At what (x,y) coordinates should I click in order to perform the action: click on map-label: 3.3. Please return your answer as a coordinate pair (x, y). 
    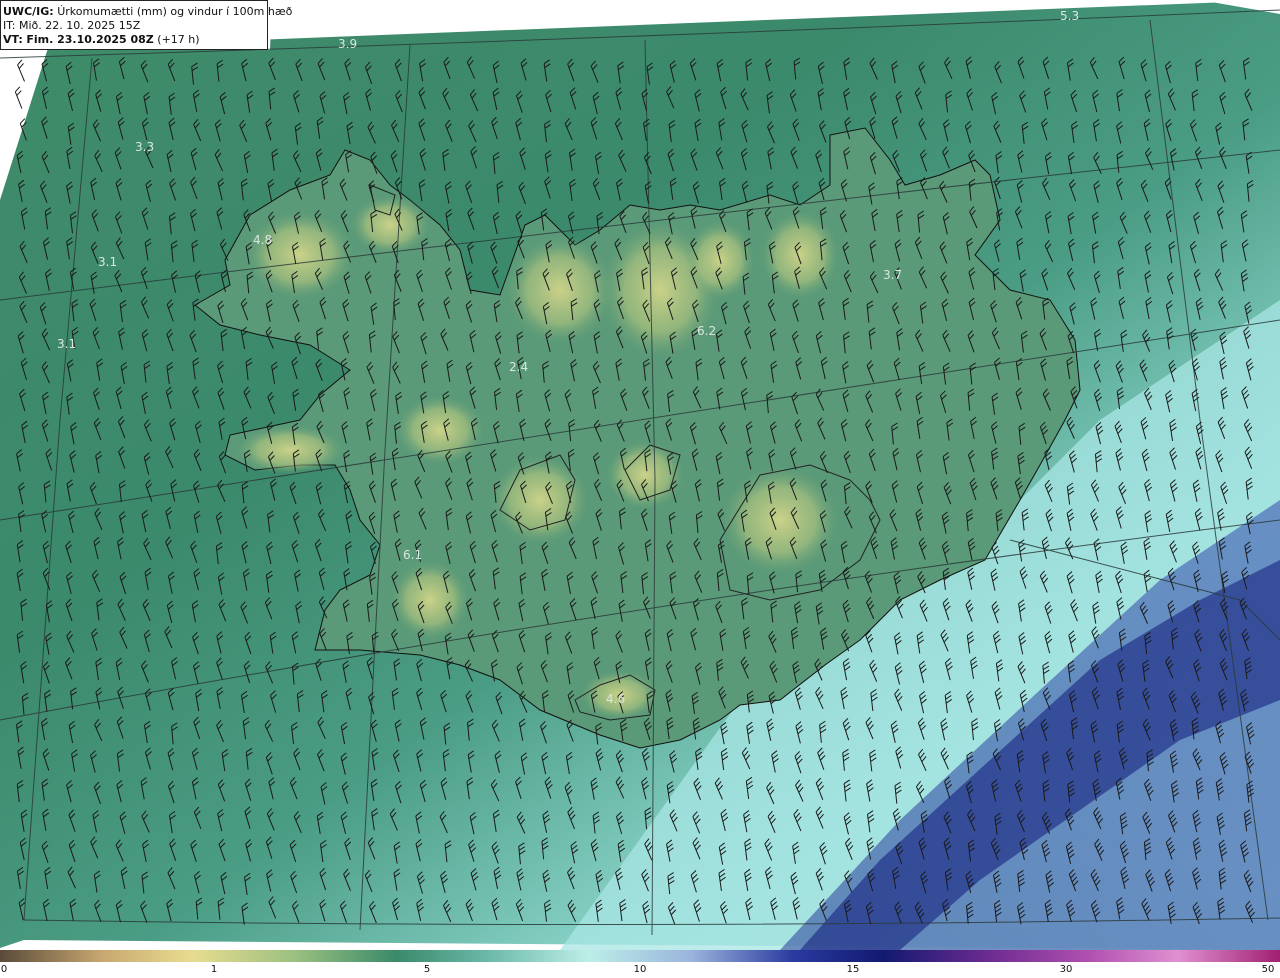
    Looking at the image, I should click on (144, 147).